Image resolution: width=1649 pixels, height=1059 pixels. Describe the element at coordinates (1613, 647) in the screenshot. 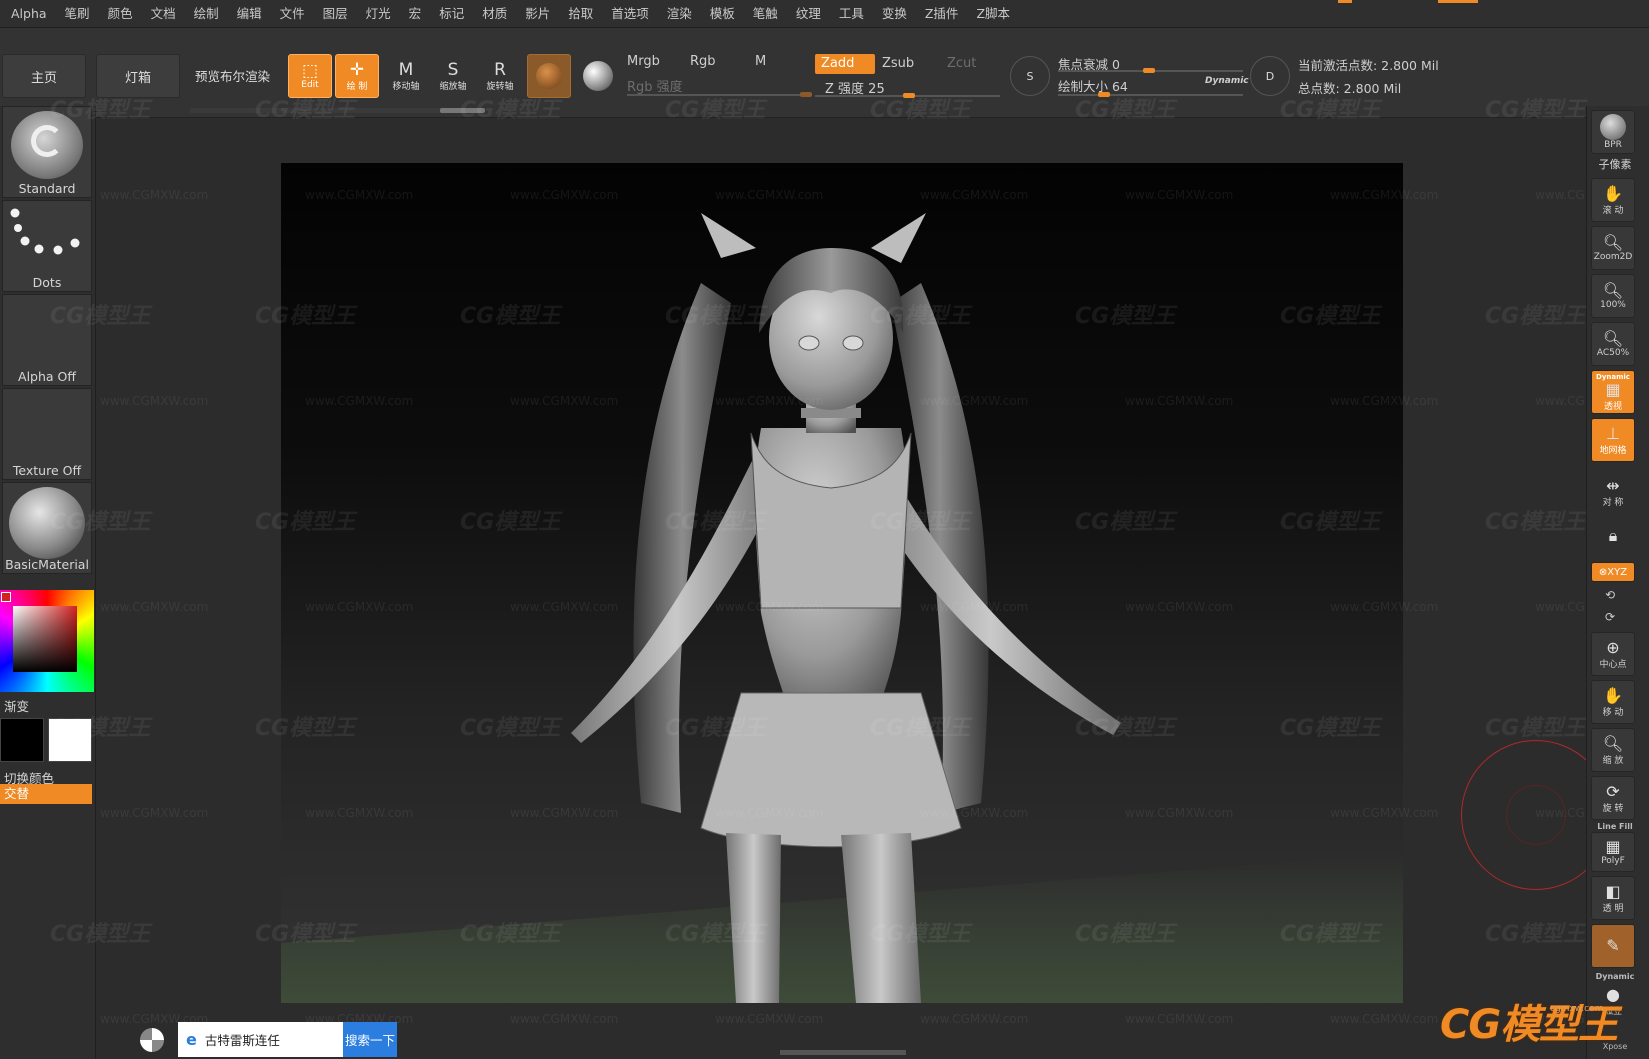

I see `center-icon: ⊕` at that location.